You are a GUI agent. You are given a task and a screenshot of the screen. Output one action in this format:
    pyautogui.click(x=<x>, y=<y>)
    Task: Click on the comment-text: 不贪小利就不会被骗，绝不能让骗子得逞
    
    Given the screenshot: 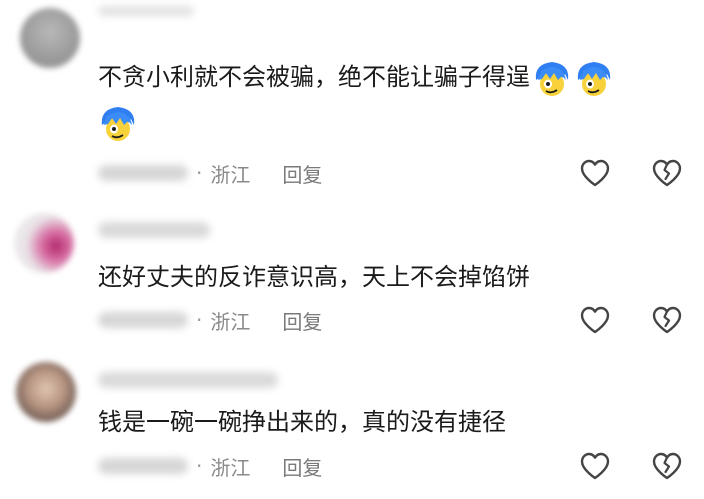 What is the action you would take?
    pyautogui.click(x=356, y=78)
    